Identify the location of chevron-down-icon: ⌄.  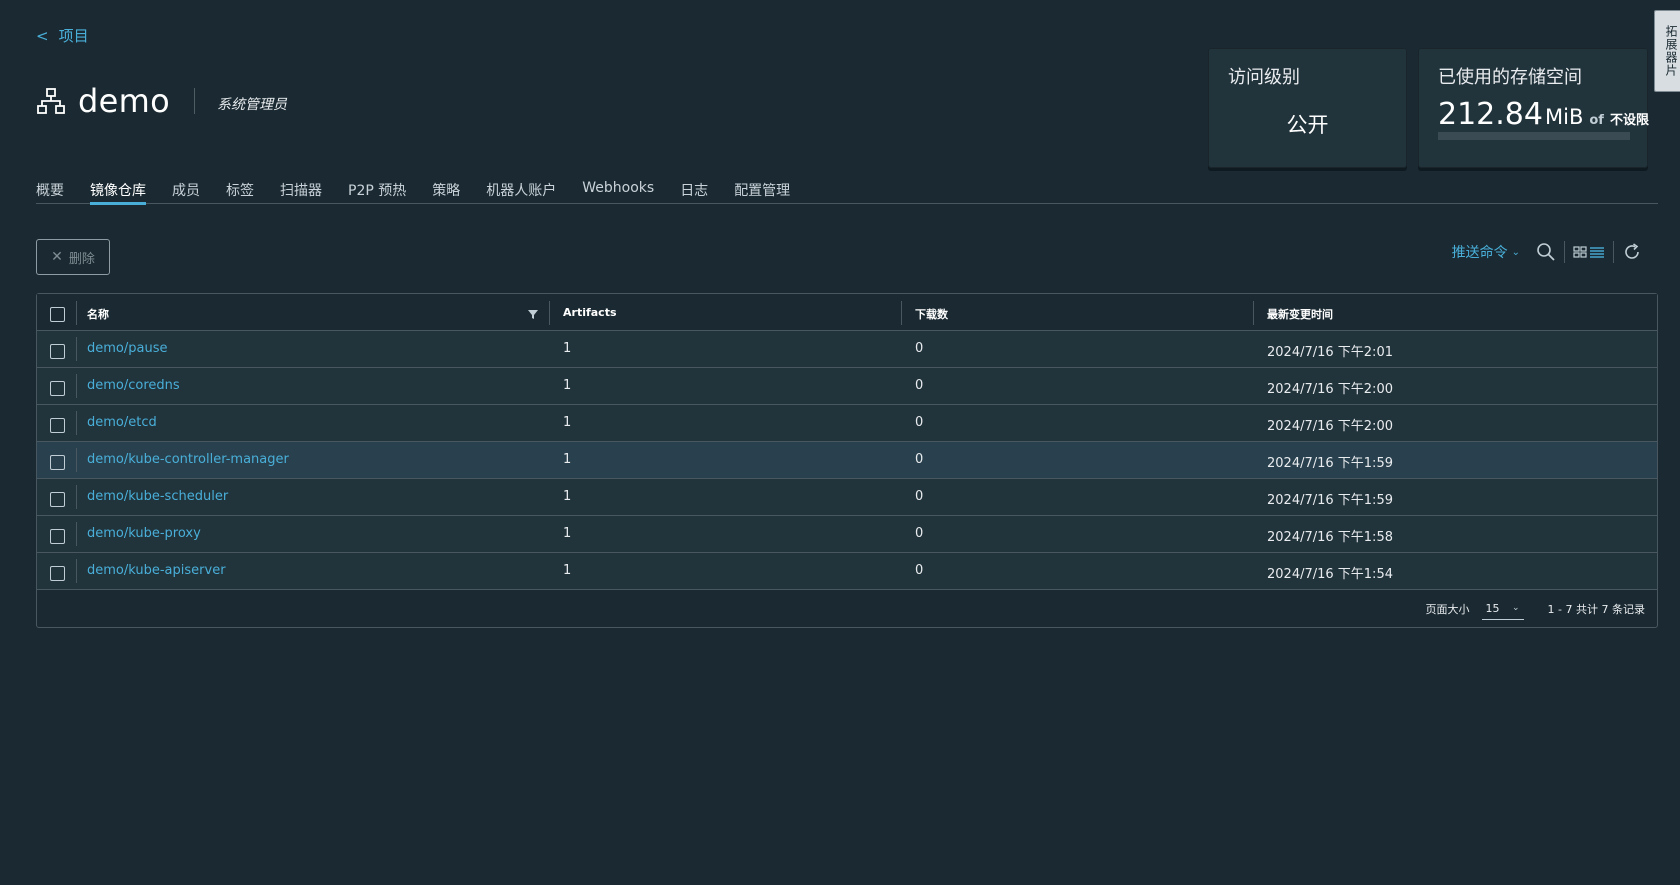
(1515, 252).